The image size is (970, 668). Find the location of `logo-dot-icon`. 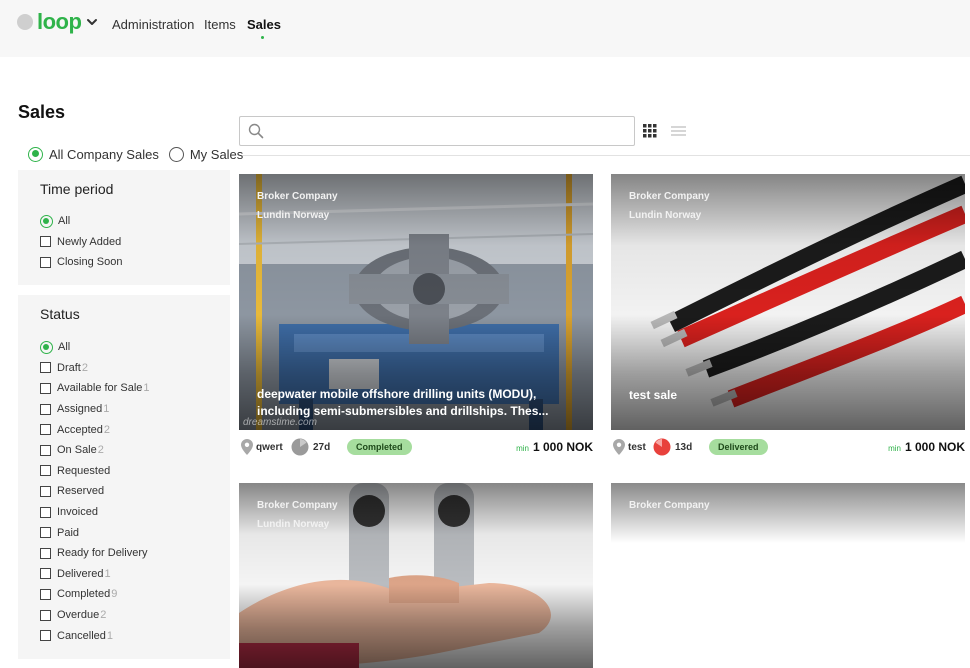

logo-dot-icon is located at coordinates (25, 22).